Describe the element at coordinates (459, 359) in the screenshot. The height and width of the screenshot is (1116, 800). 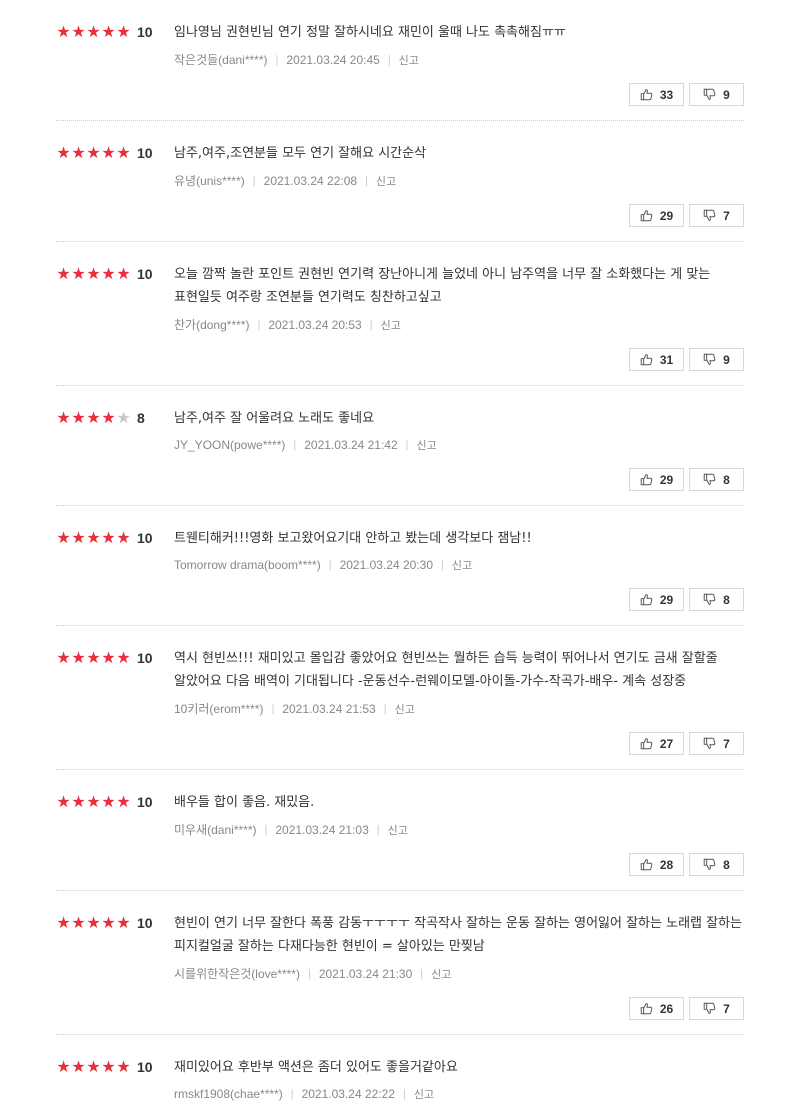
I see `vote-actions: 31 9` at that location.